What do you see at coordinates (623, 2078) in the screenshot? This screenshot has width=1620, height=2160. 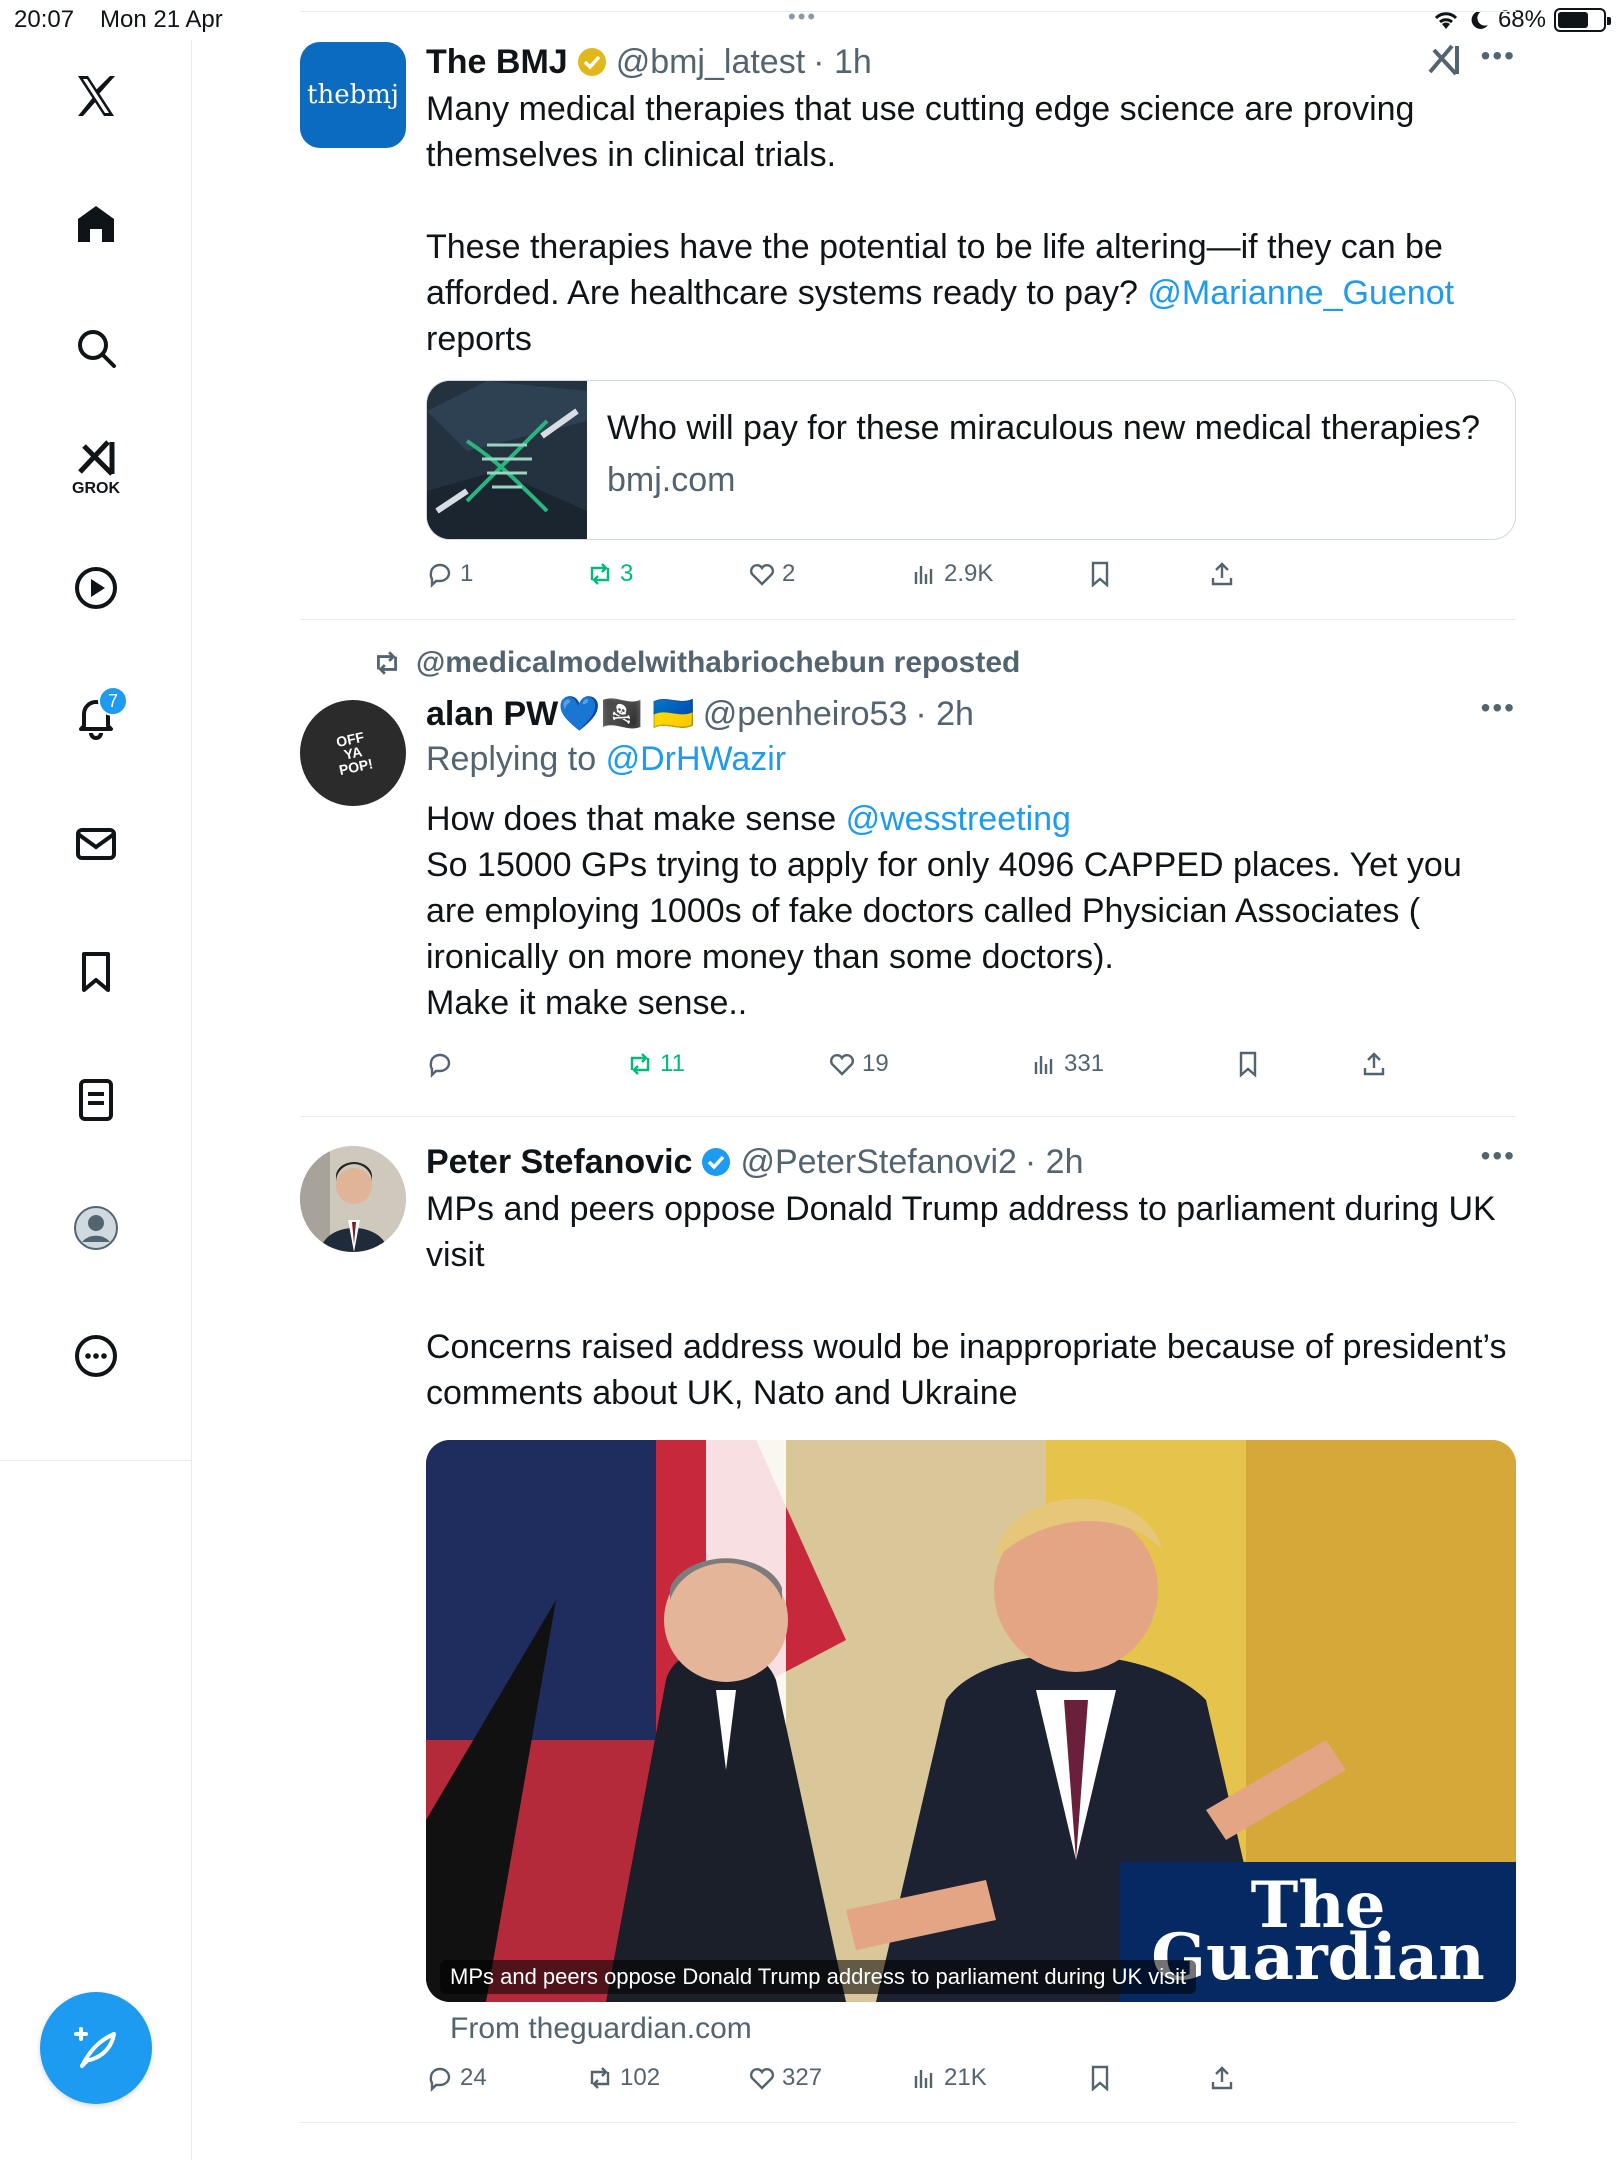 I see `repost-button: 102` at bounding box center [623, 2078].